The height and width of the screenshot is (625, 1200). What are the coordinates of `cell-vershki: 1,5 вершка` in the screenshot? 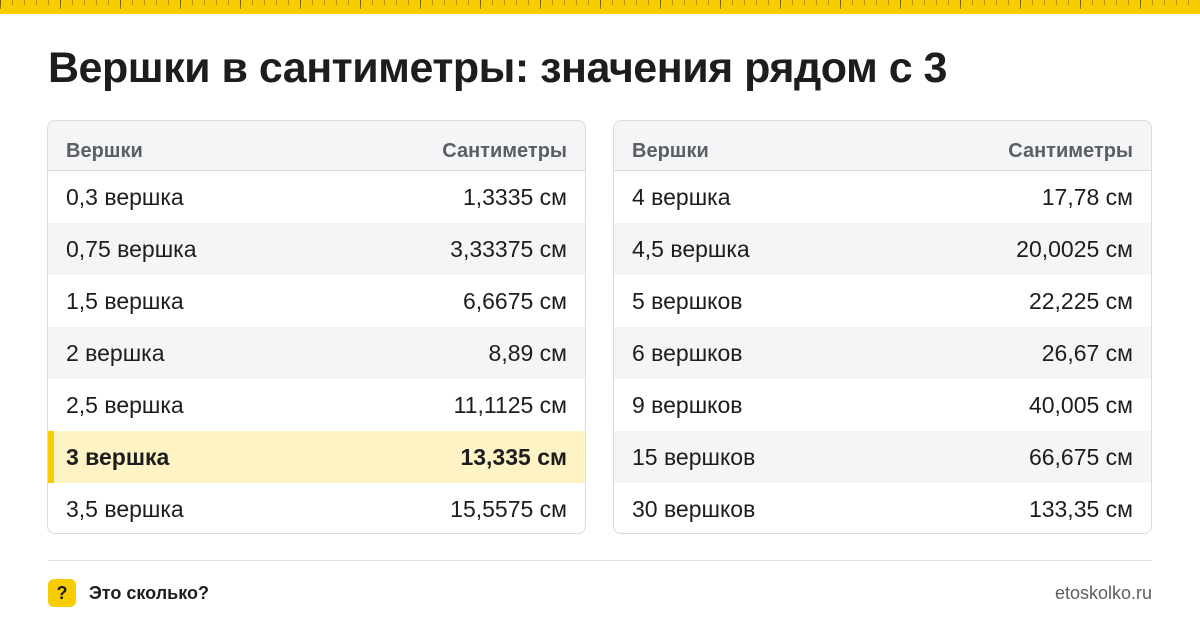 It's located at (125, 300).